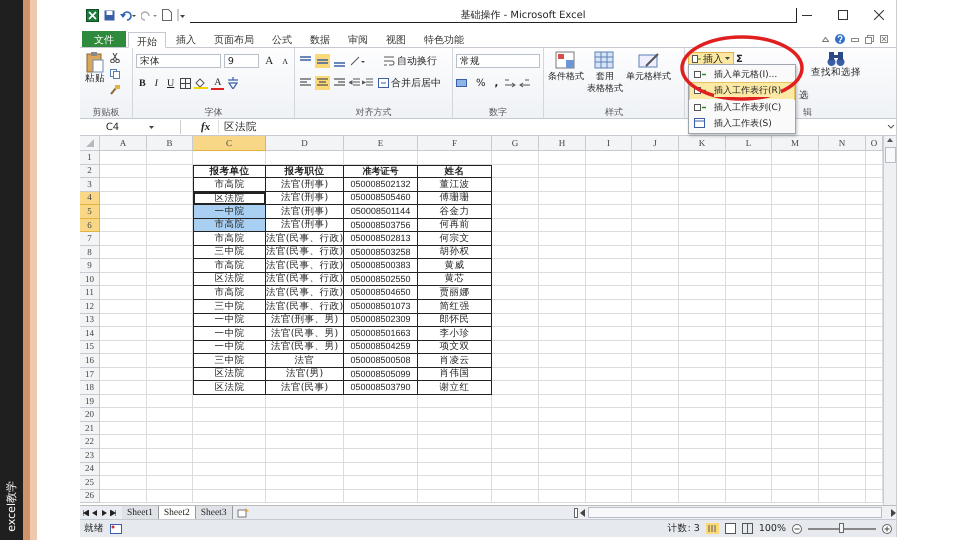 The image size is (960, 540). I want to click on collapse-ribbon-icon, so click(825, 39).